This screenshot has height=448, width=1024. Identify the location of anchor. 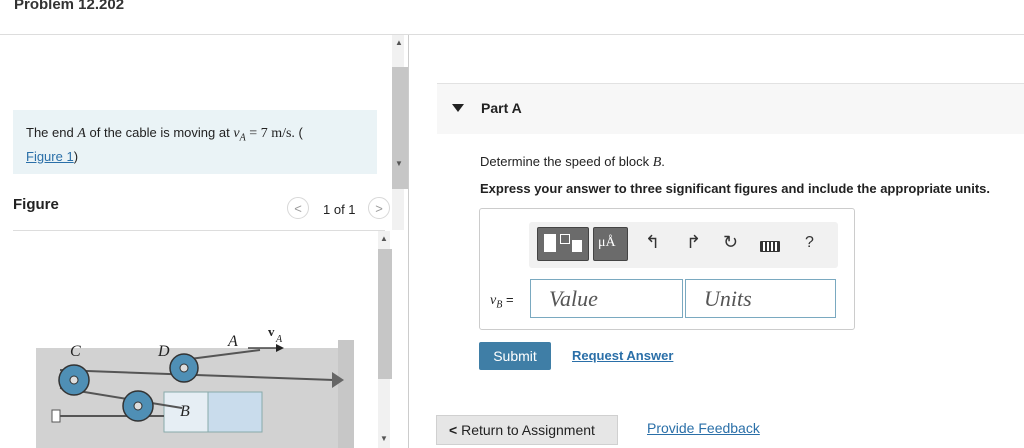
(56, 416).